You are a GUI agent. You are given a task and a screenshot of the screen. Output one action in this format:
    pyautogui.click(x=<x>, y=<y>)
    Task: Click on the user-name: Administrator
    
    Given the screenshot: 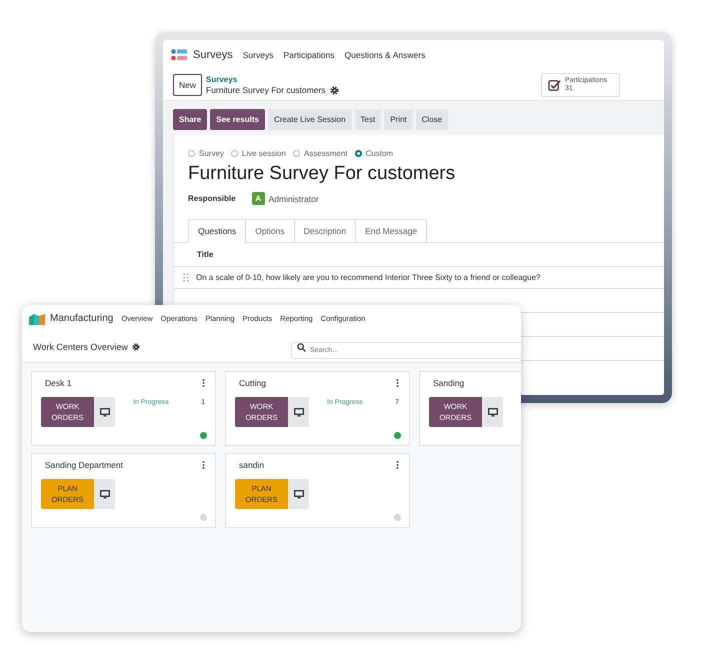 What is the action you would take?
    pyautogui.click(x=293, y=199)
    